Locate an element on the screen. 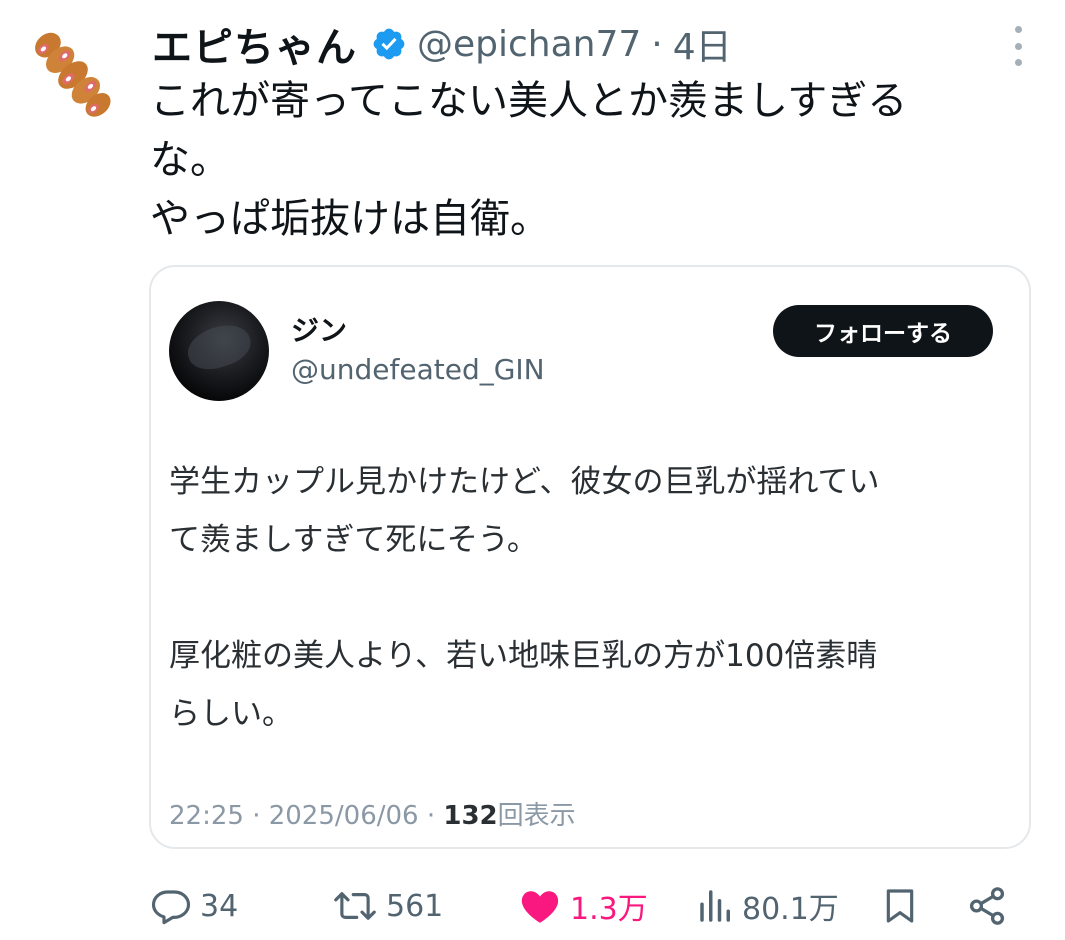 The image size is (1065, 940). quoted-author-name: ジン is located at coordinates (319, 329).